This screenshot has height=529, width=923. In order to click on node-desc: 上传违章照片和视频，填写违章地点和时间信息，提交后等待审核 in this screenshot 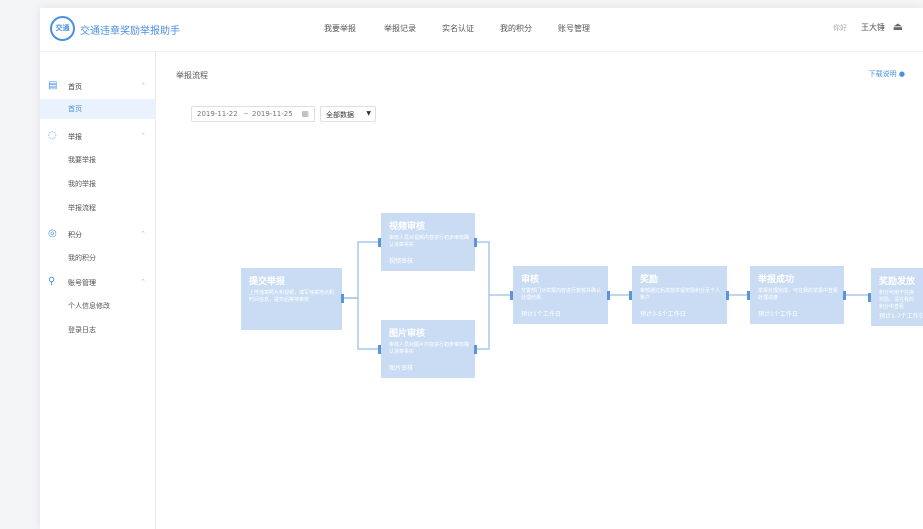, I will do `click(292, 296)`.